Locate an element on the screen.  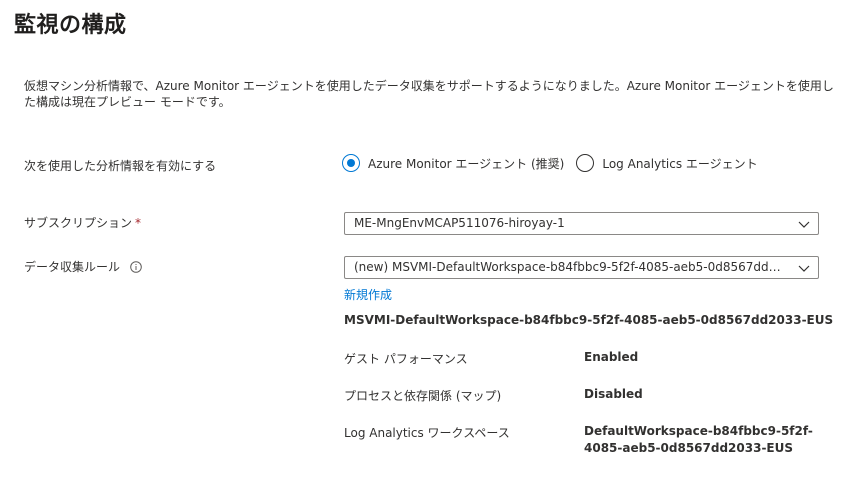
detail-value-guest-performance: Enabled is located at coordinates (611, 357).